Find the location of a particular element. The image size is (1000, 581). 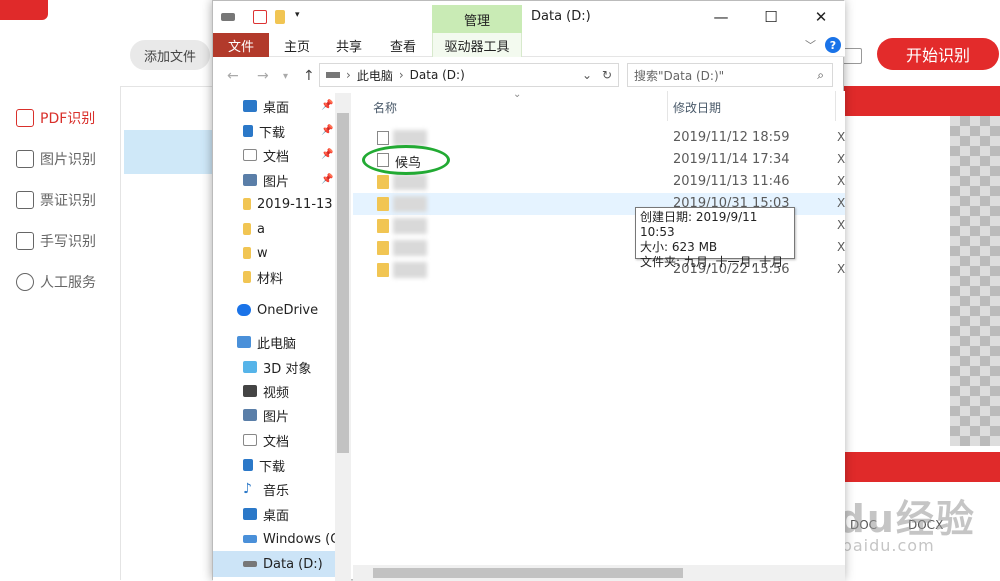

nav-item-folder: 2019-11-13 is located at coordinates (288, 204).